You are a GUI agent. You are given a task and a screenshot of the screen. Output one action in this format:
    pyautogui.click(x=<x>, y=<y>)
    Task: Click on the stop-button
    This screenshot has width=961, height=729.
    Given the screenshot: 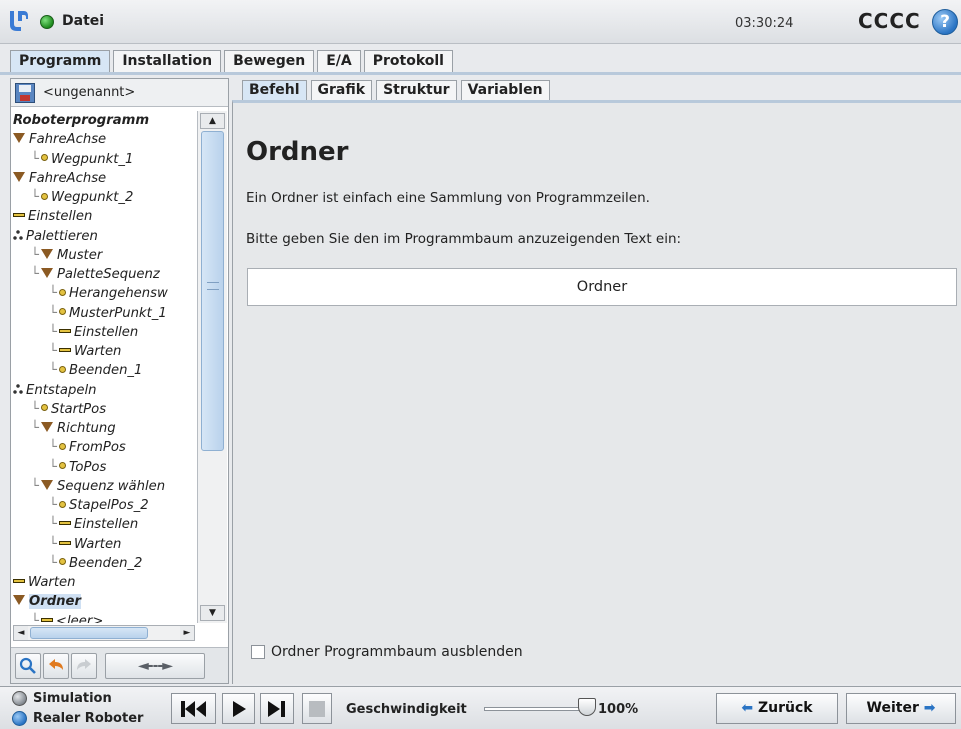 What is the action you would take?
    pyautogui.click(x=317, y=708)
    